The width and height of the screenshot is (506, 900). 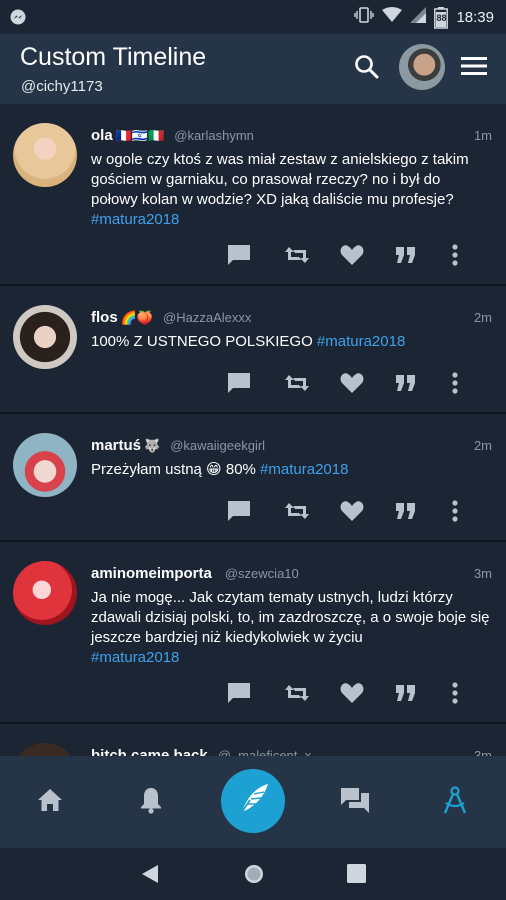 I want to click on tweet-author-name: aminomeimporta, so click(x=151, y=573).